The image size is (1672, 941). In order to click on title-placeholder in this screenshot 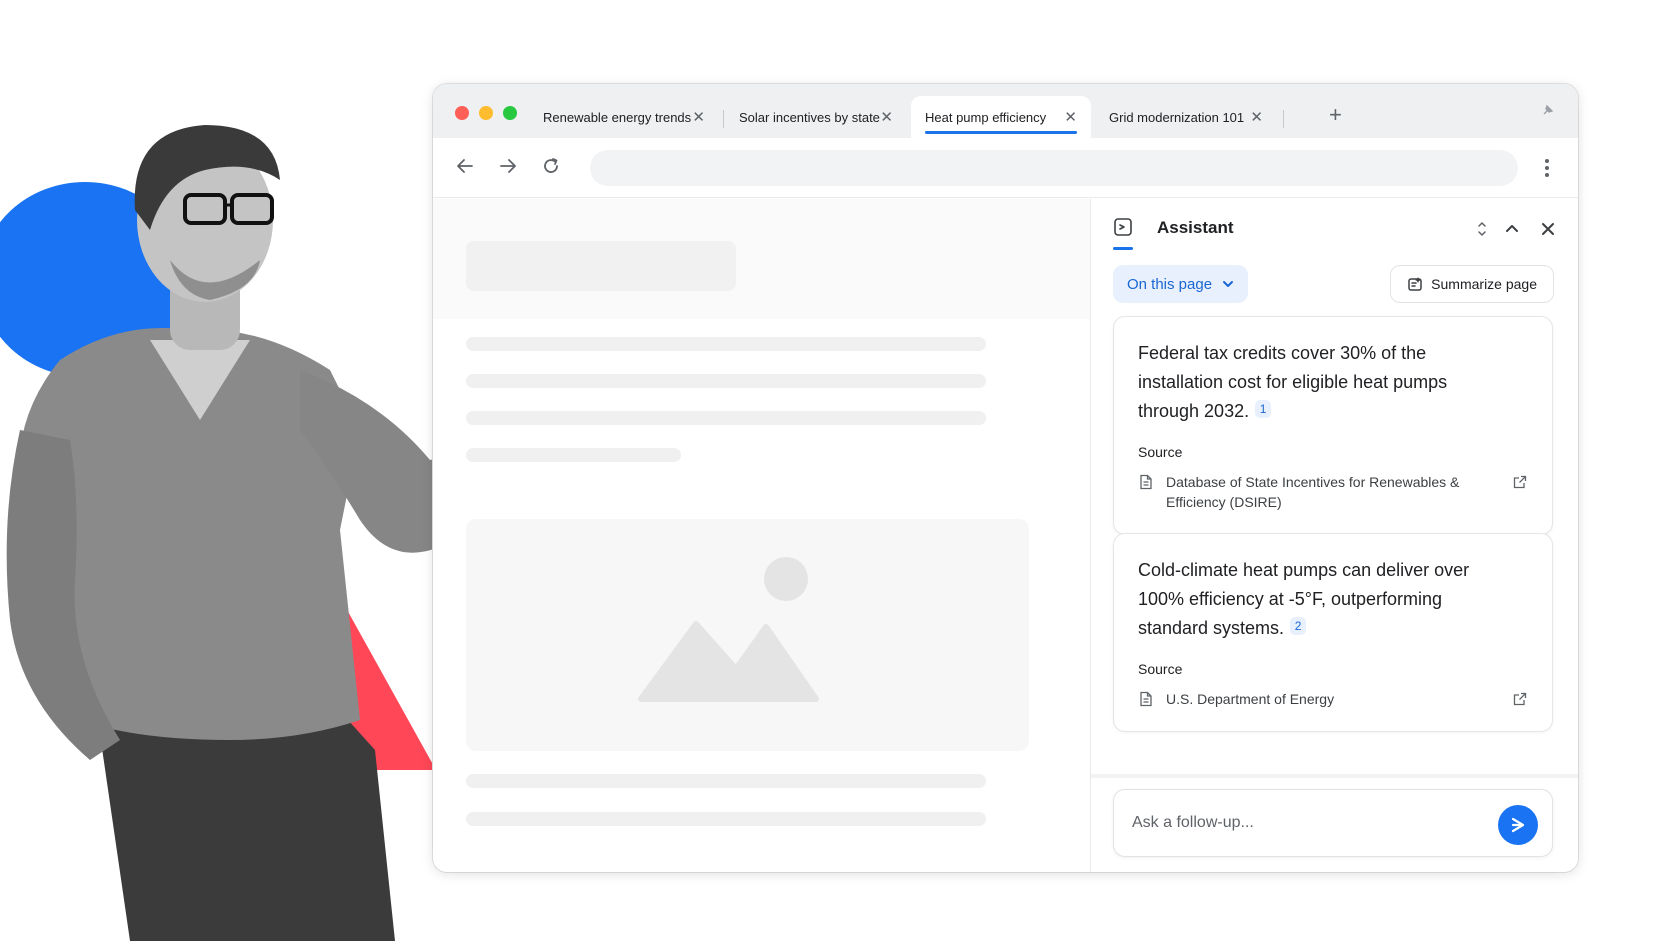, I will do `click(601, 266)`.